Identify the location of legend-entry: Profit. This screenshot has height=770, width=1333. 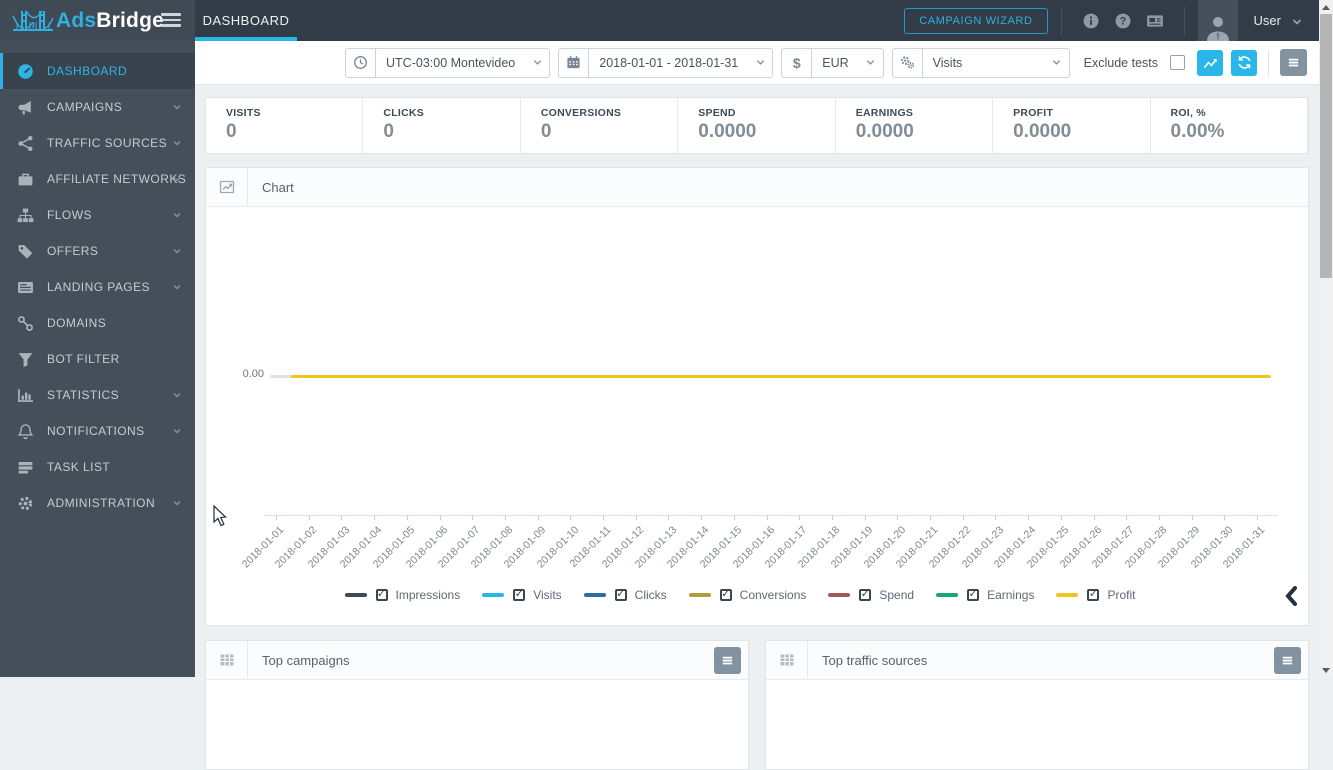
(1095, 595).